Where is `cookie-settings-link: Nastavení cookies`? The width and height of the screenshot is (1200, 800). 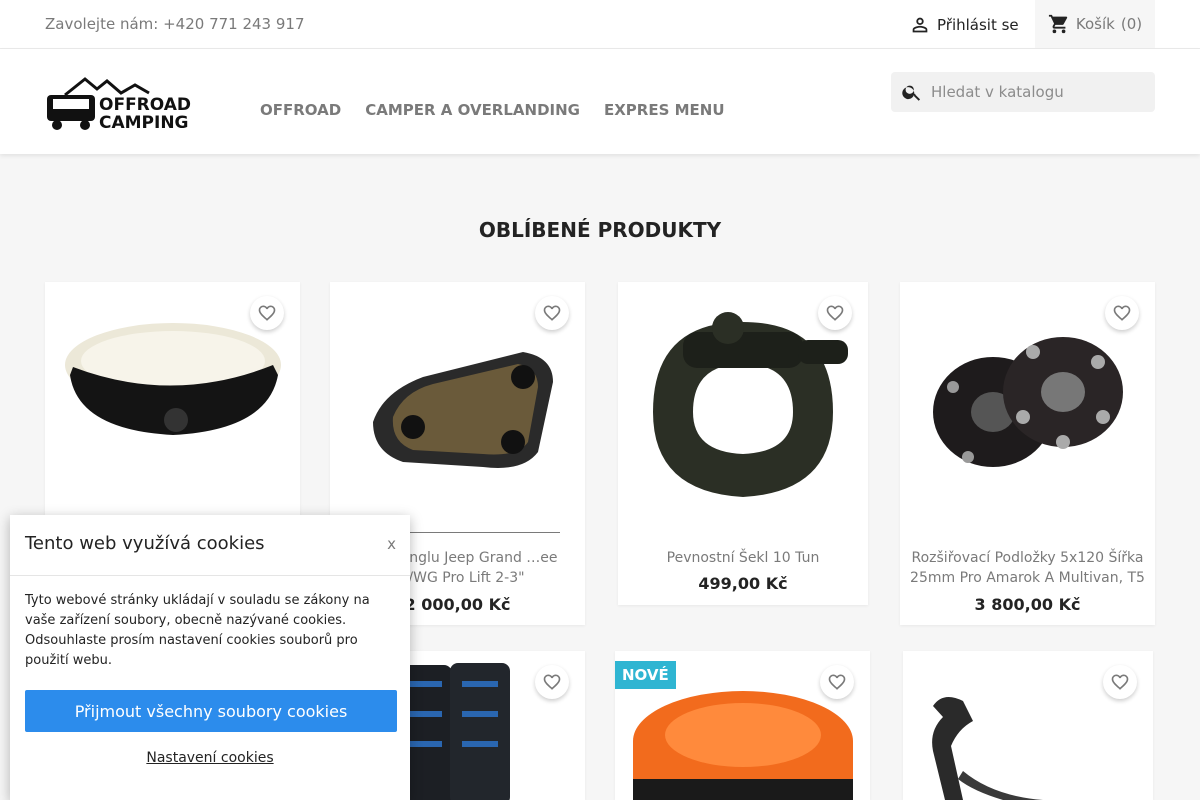
cookie-settings-link: Nastavení cookies is located at coordinates (210, 758).